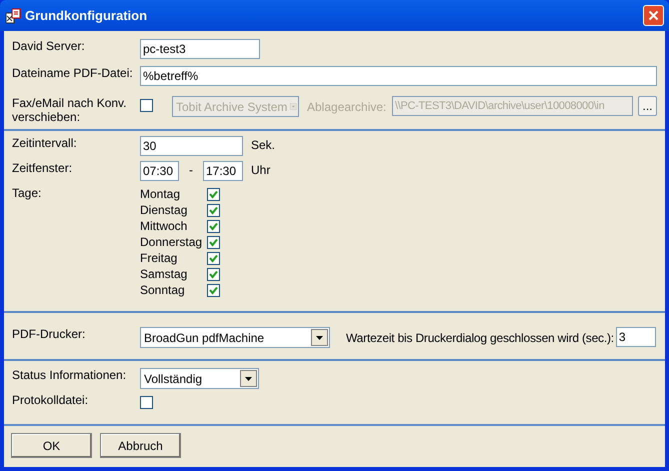 Image resolution: width=669 pixels, height=471 pixels. What do you see at coordinates (164, 226) in the screenshot?
I see `day-label: Mittwoch` at bounding box center [164, 226].